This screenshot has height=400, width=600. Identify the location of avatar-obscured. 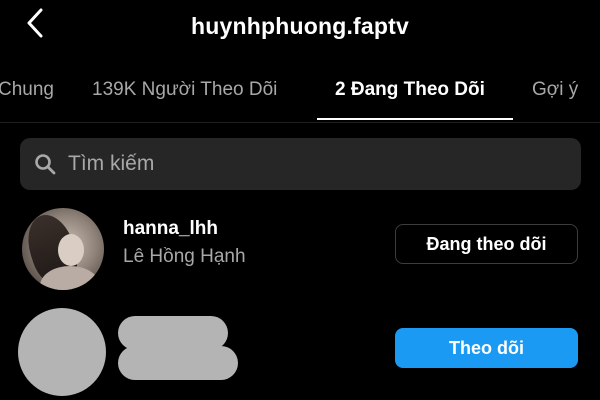
(62, 352).